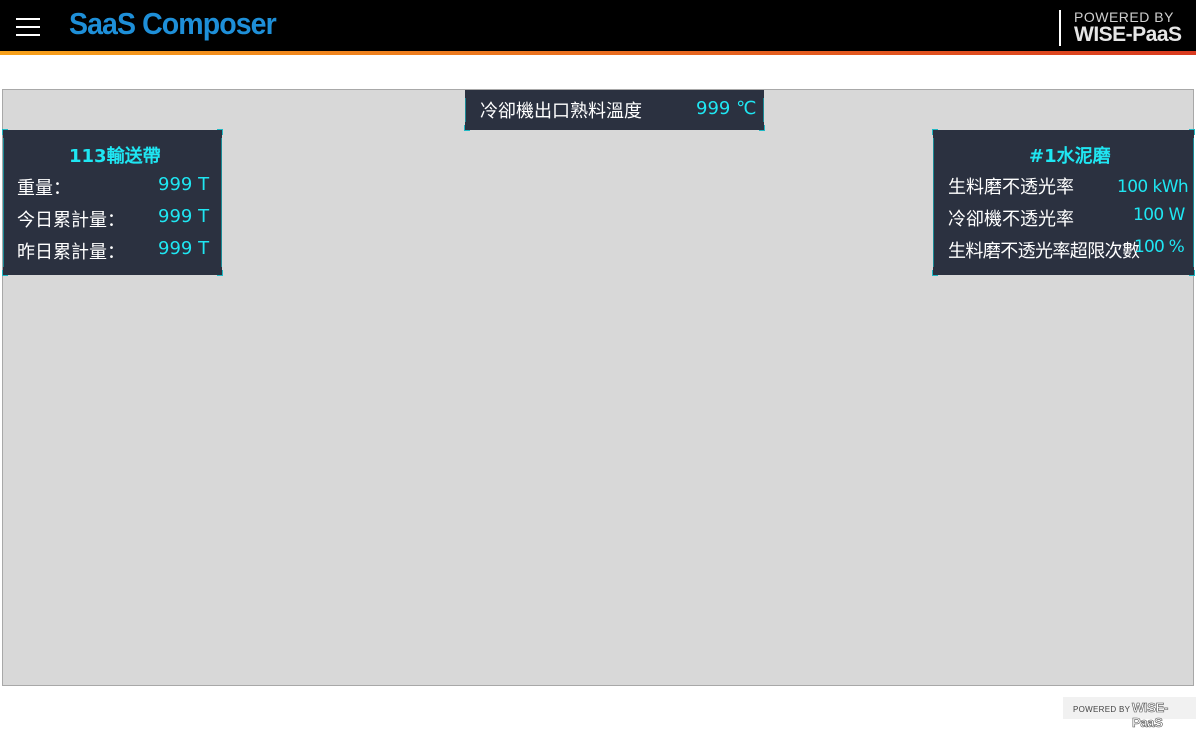 This screenshot has width=1196, height=730. I want to click on cooler-outlet-value: 999 ℃, so click(726, 108).